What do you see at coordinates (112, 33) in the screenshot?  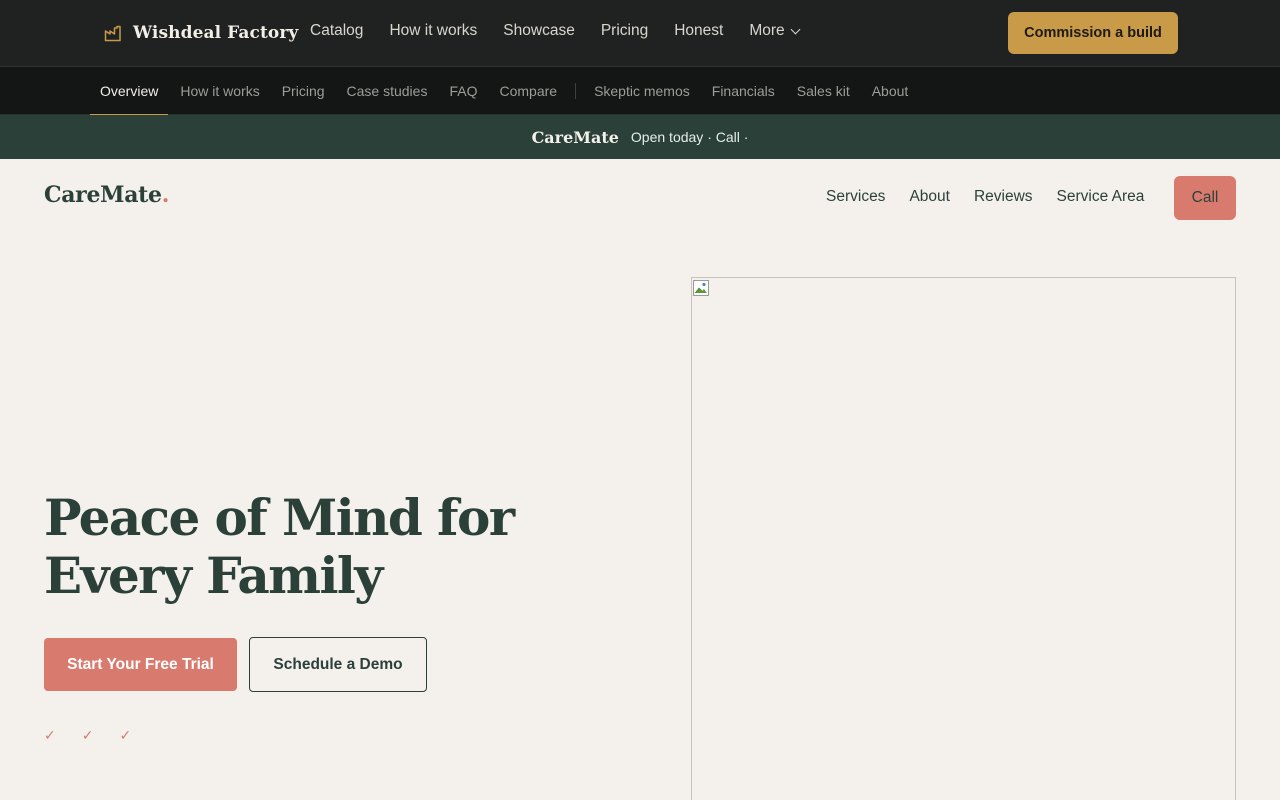 I see `factory-icon` at bounding box center [112, 33].